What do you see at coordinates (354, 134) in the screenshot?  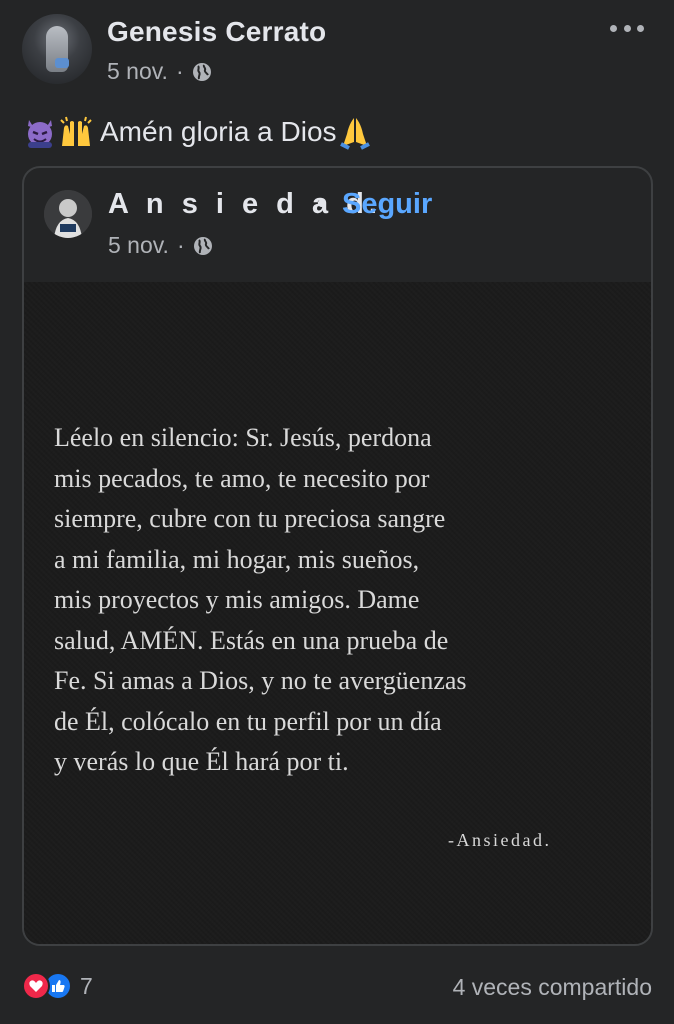 I see `folded-hands-emoji-icon` at bounding box center [354, 134].